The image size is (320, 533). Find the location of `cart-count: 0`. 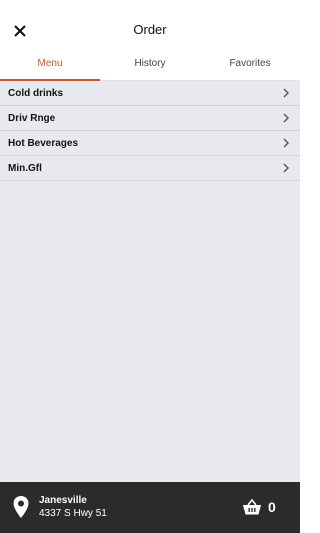

cart-count: 0 is located at coordinates (272, 507).